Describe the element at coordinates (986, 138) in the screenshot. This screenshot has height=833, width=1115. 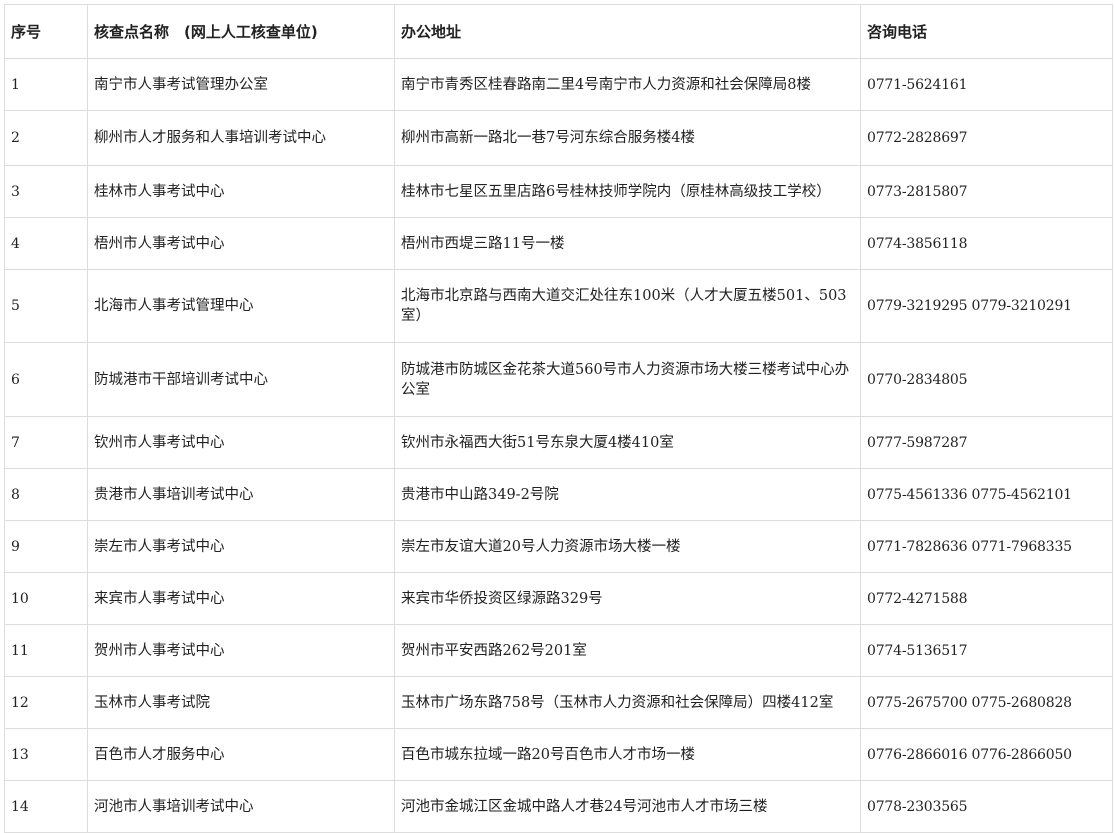
I see `row-phone: 0772-2828697` at that location.